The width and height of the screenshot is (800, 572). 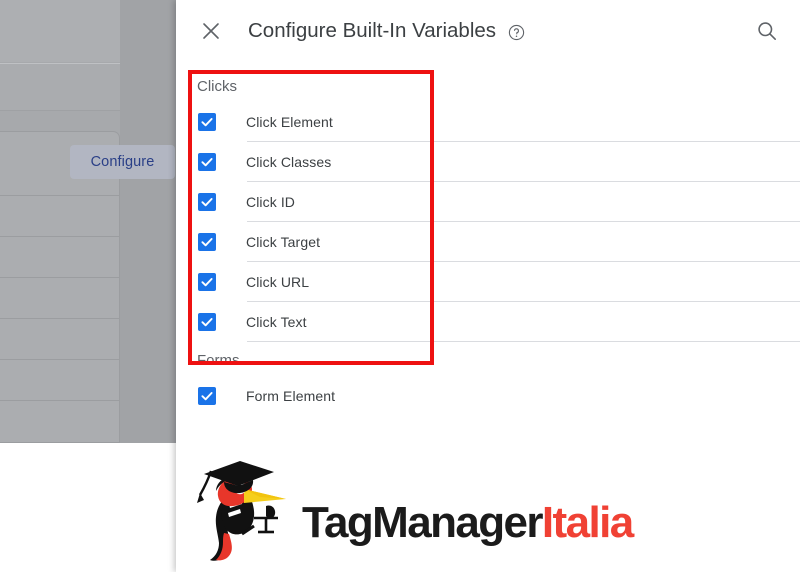 I want to click on tagmanageritalia-logo: TagManagerItalia, so click(x=408, y=510).